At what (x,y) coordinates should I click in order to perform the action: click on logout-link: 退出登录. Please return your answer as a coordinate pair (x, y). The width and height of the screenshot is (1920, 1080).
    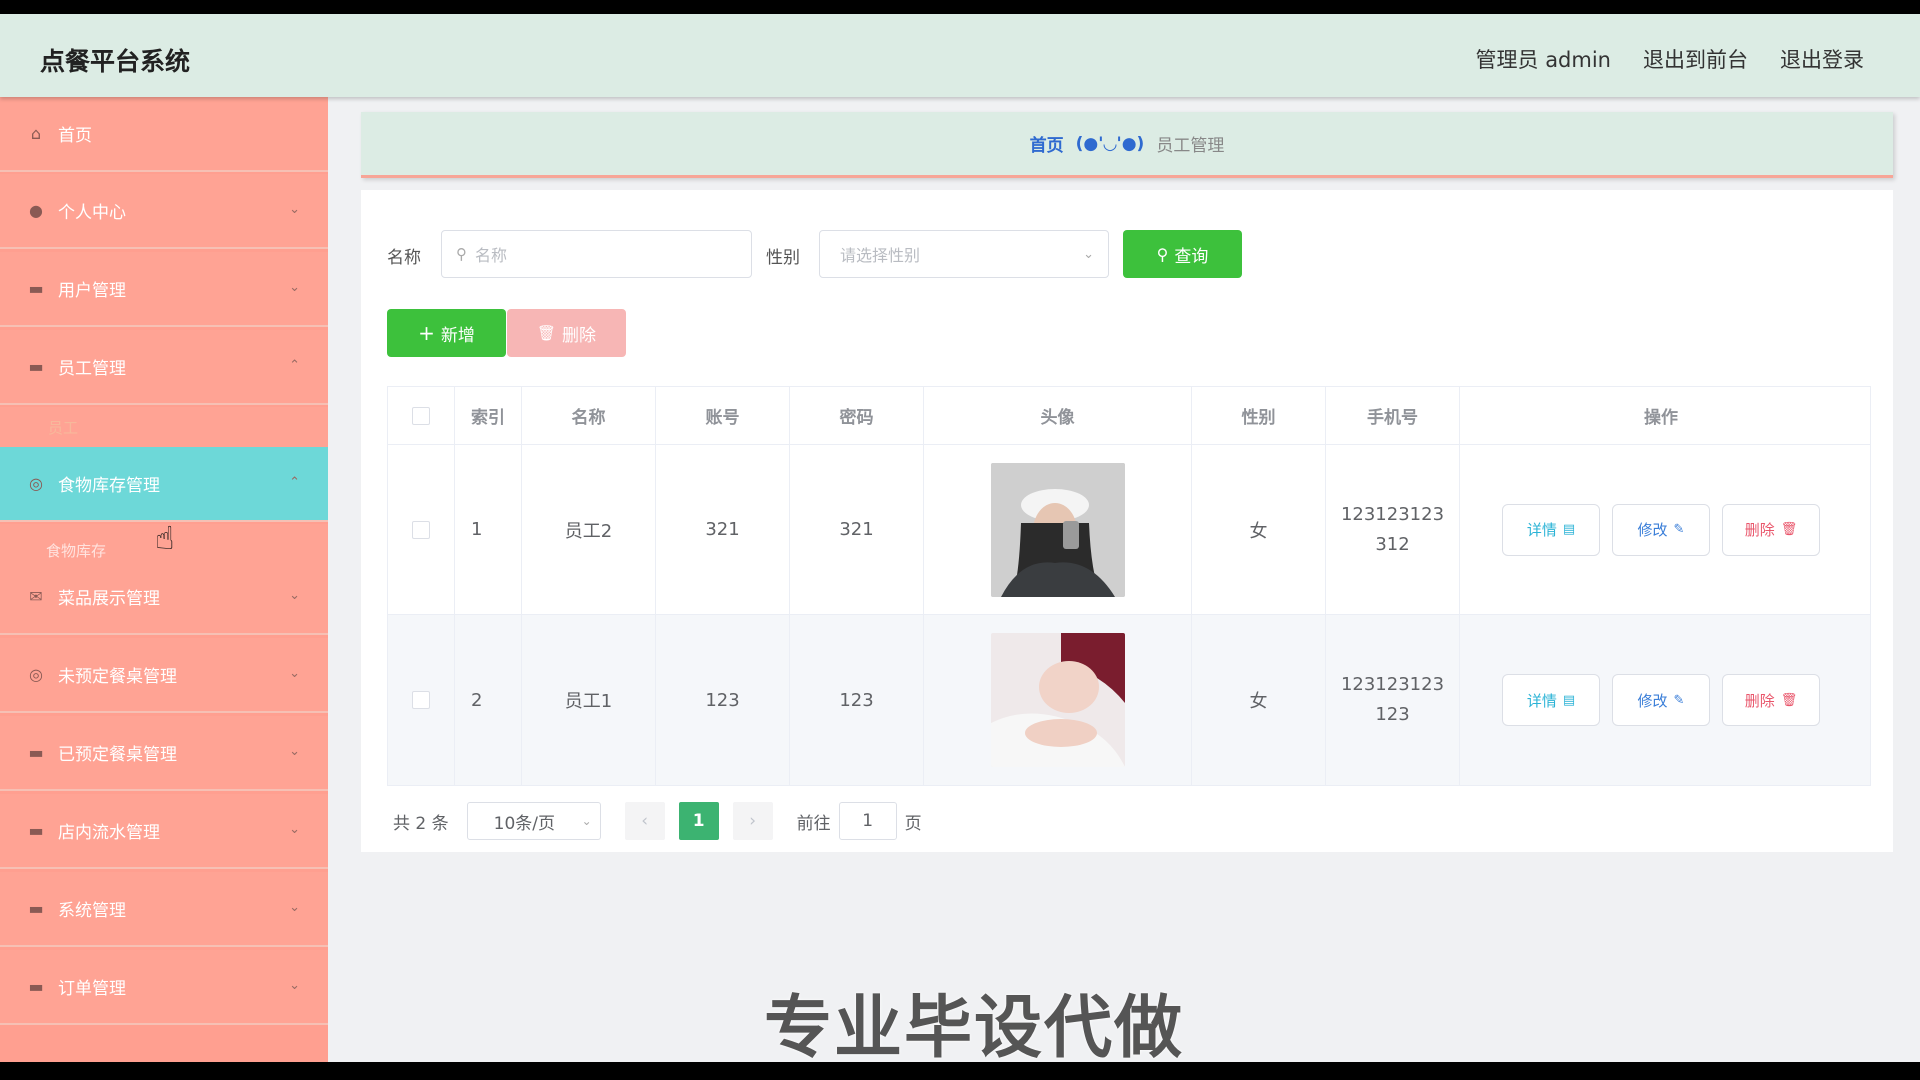
    Looking at the image, I should click on (1822, 59).